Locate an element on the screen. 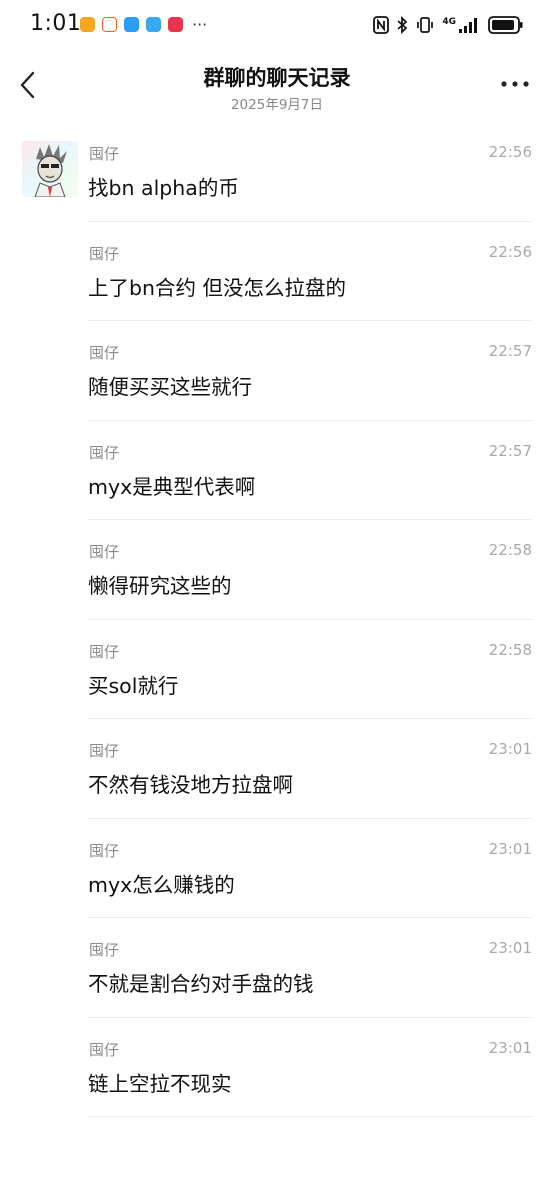  app-notification-icon is located at coordinates (87, 24).